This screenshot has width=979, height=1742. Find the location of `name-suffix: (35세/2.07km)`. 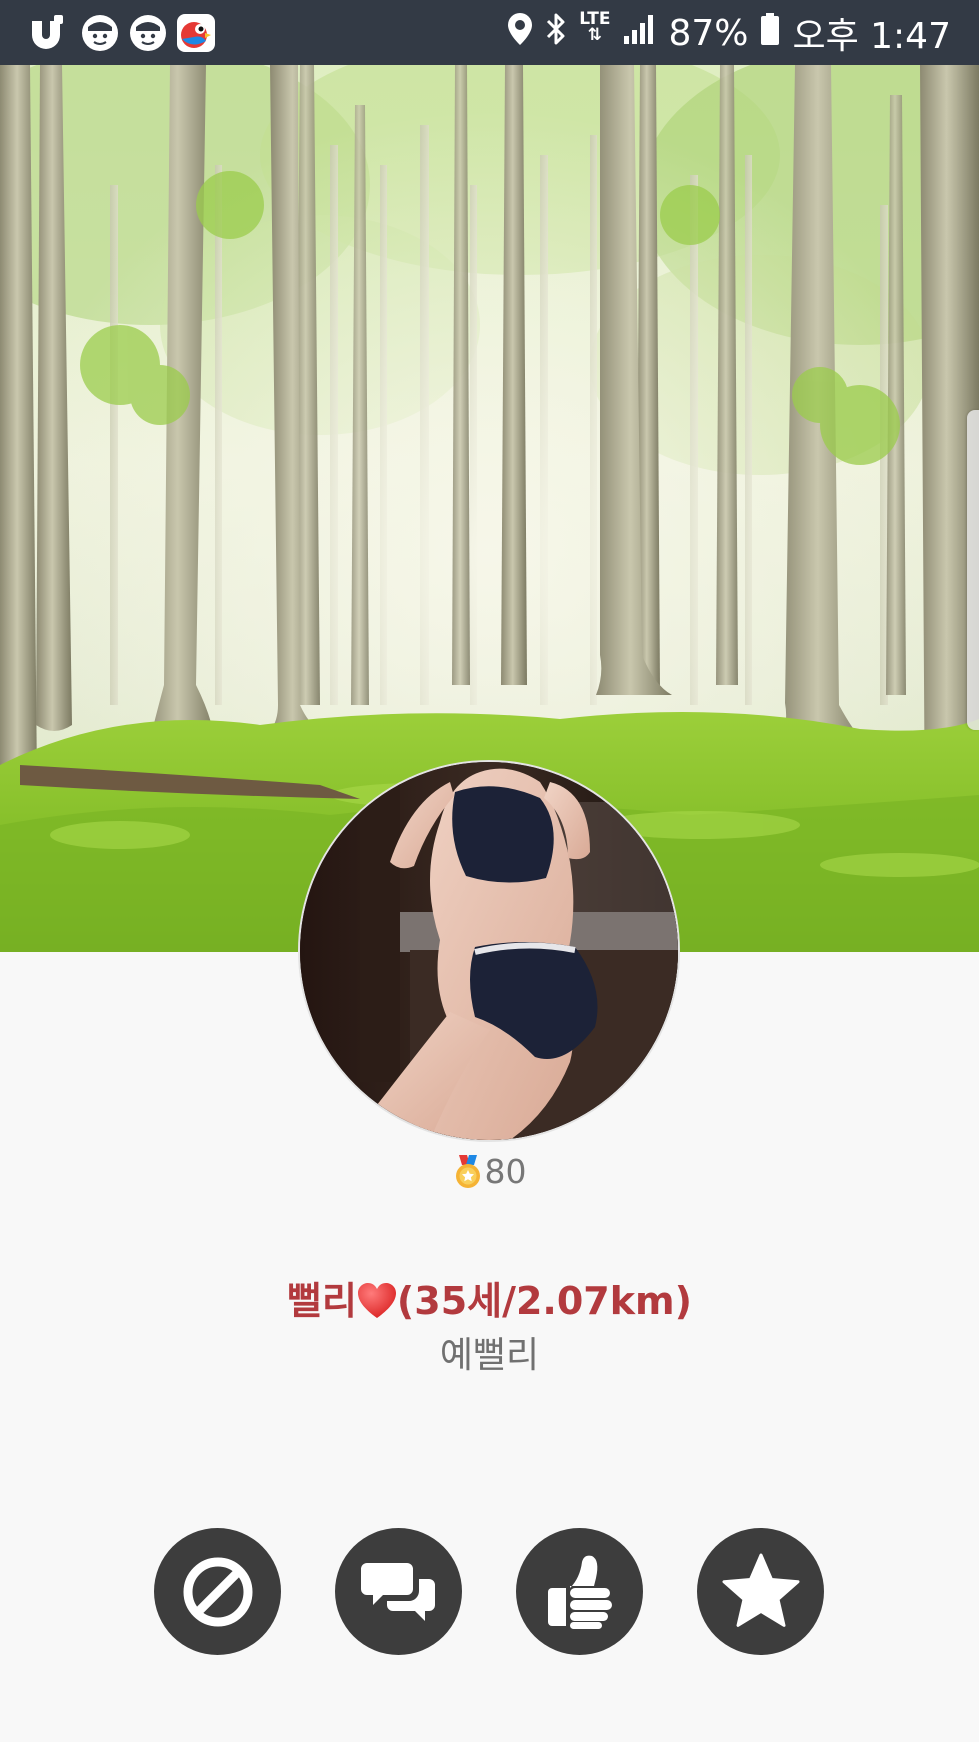

name-suffix: (35세/2.07km) is located at coordinates (544, 1301).